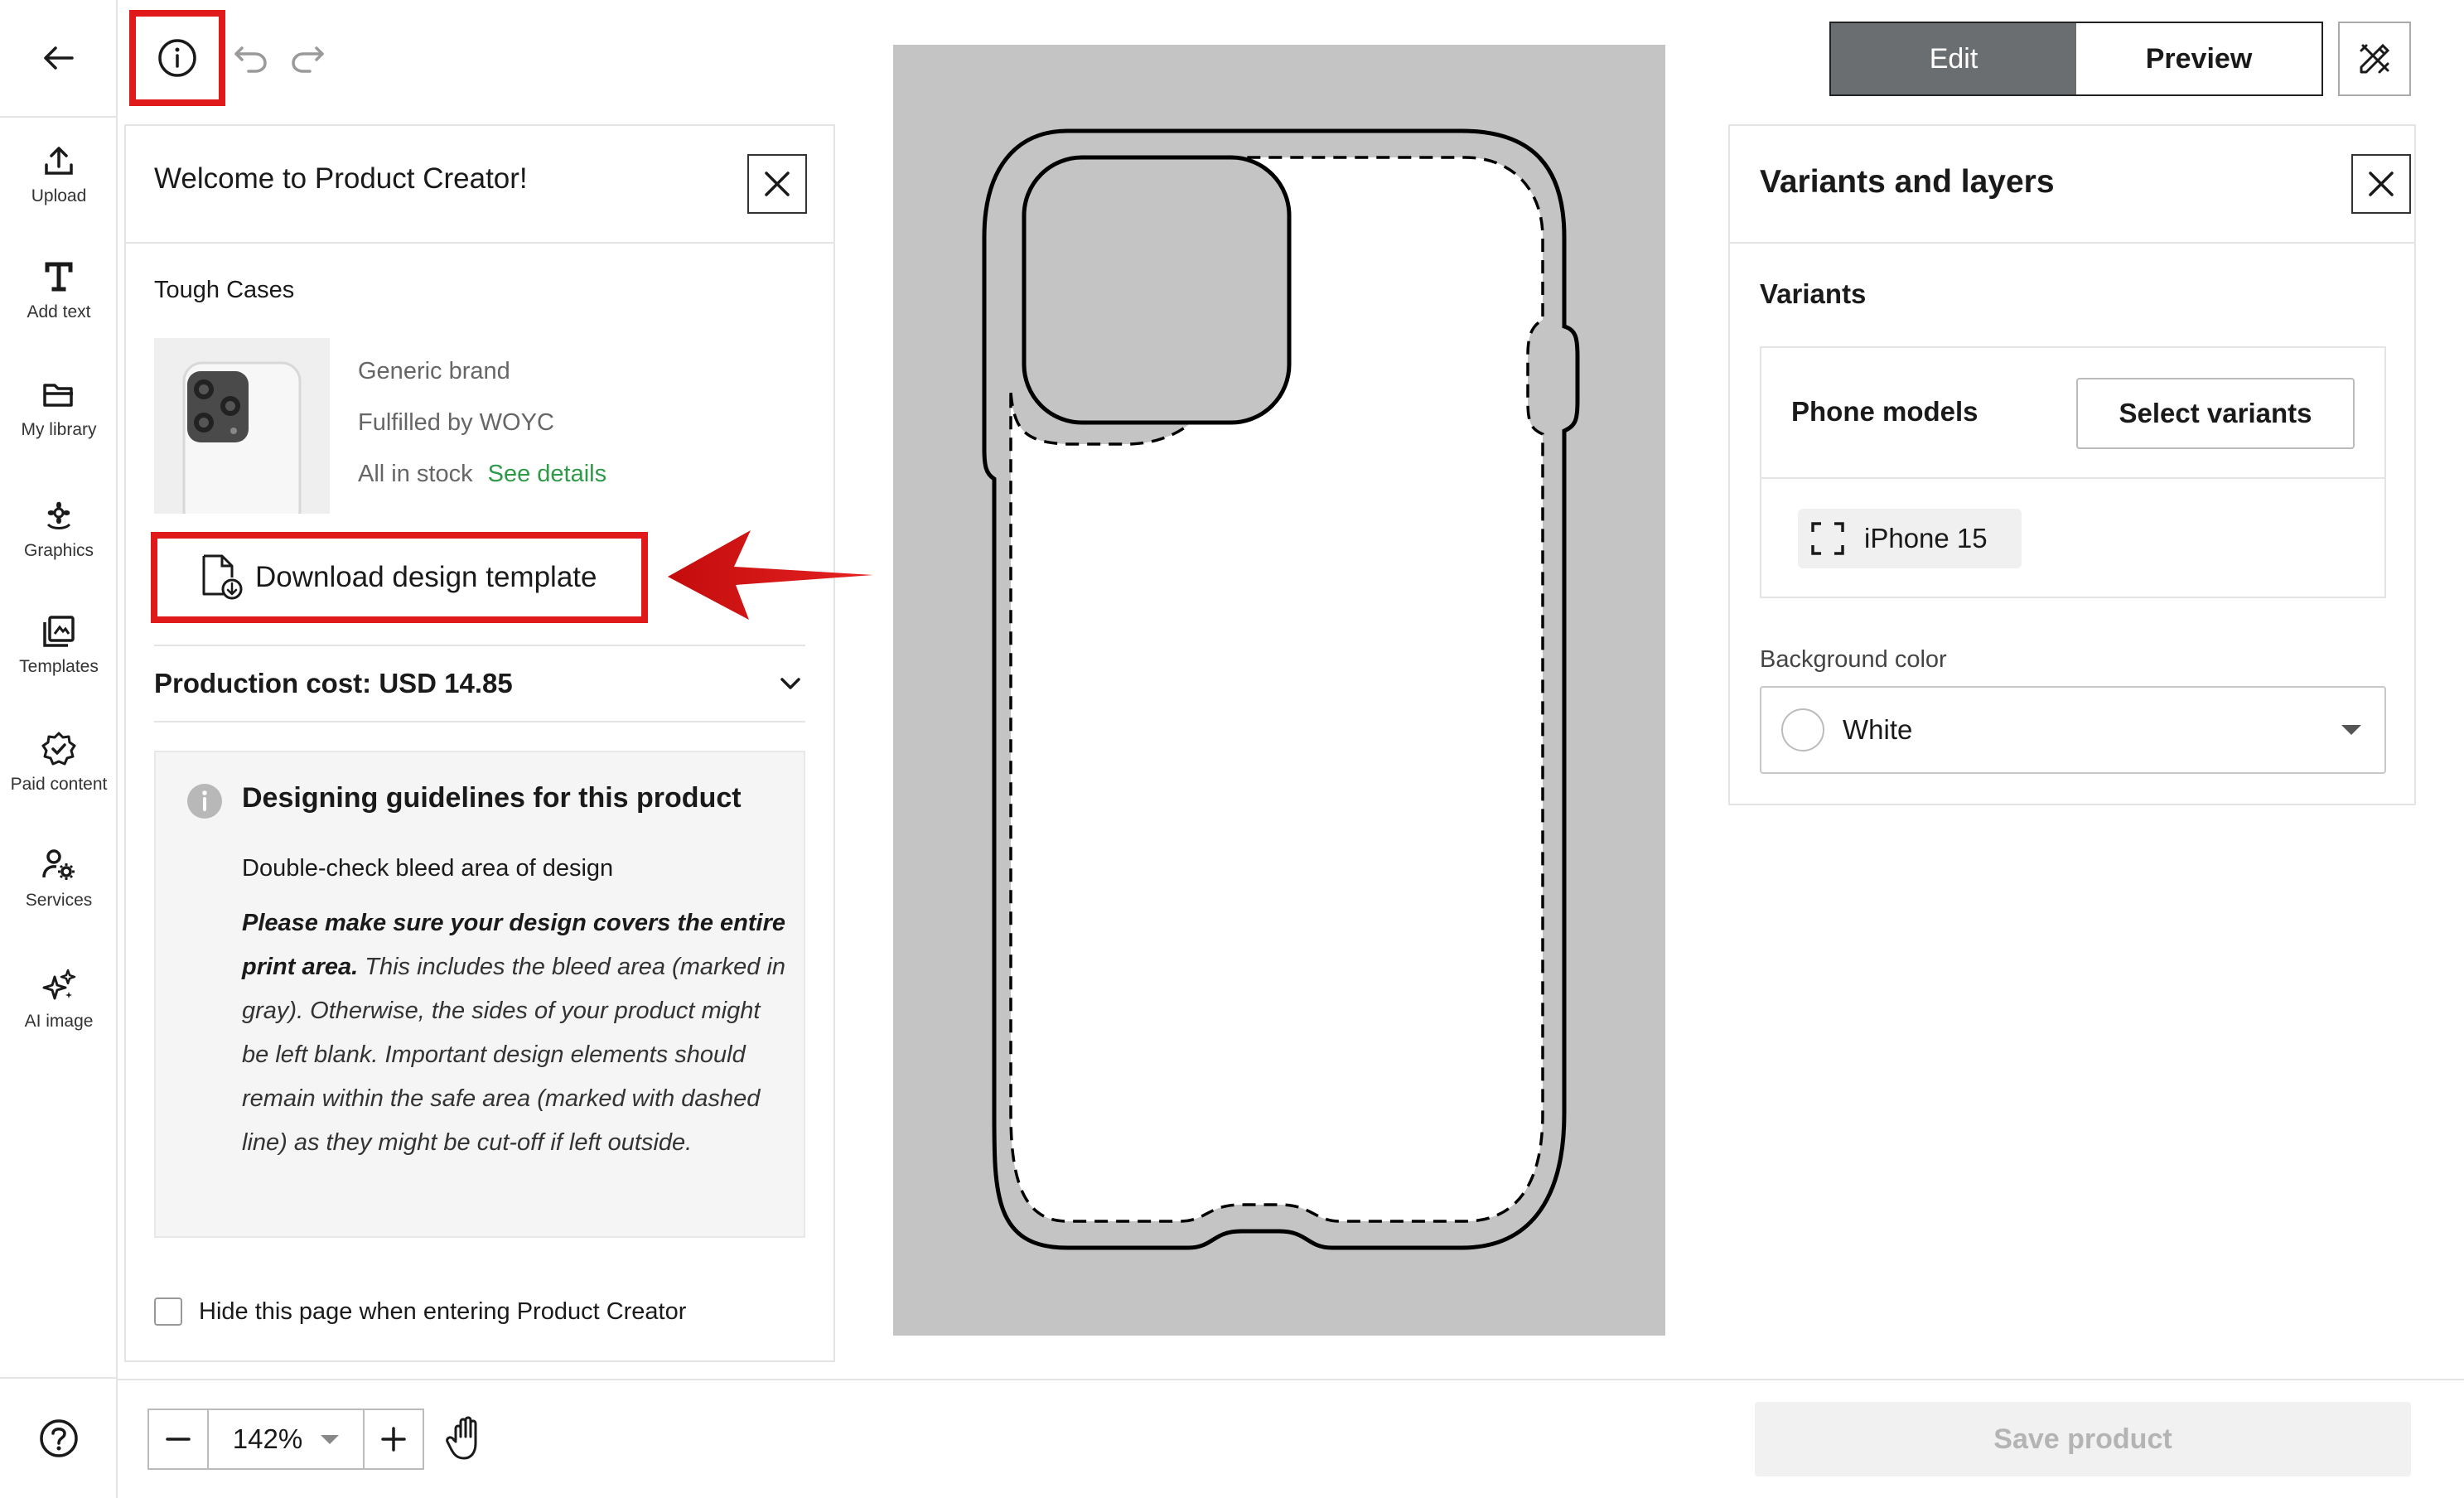  I want to click on hand-pan-icon, so click(467, 1438).